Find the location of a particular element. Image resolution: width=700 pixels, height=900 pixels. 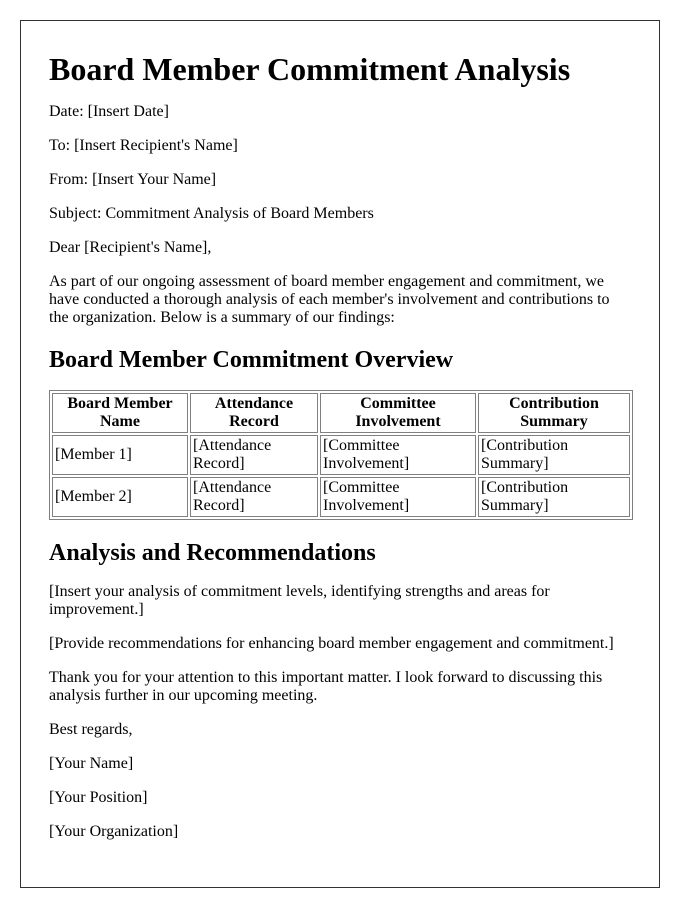

column-header: Contribution Summary is located at coordinates (554, 413).